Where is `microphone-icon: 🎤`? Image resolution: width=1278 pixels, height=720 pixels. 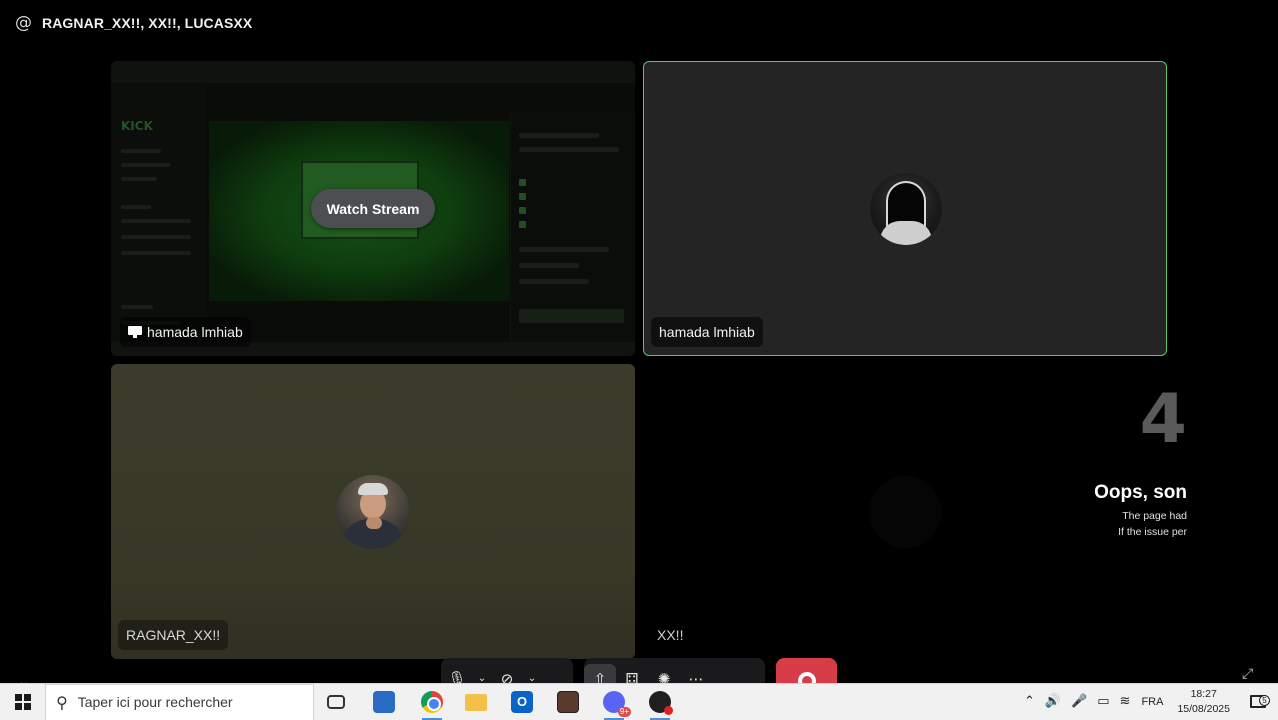
microphone-icon: 🎤 is located at coordinates (1079, 701).